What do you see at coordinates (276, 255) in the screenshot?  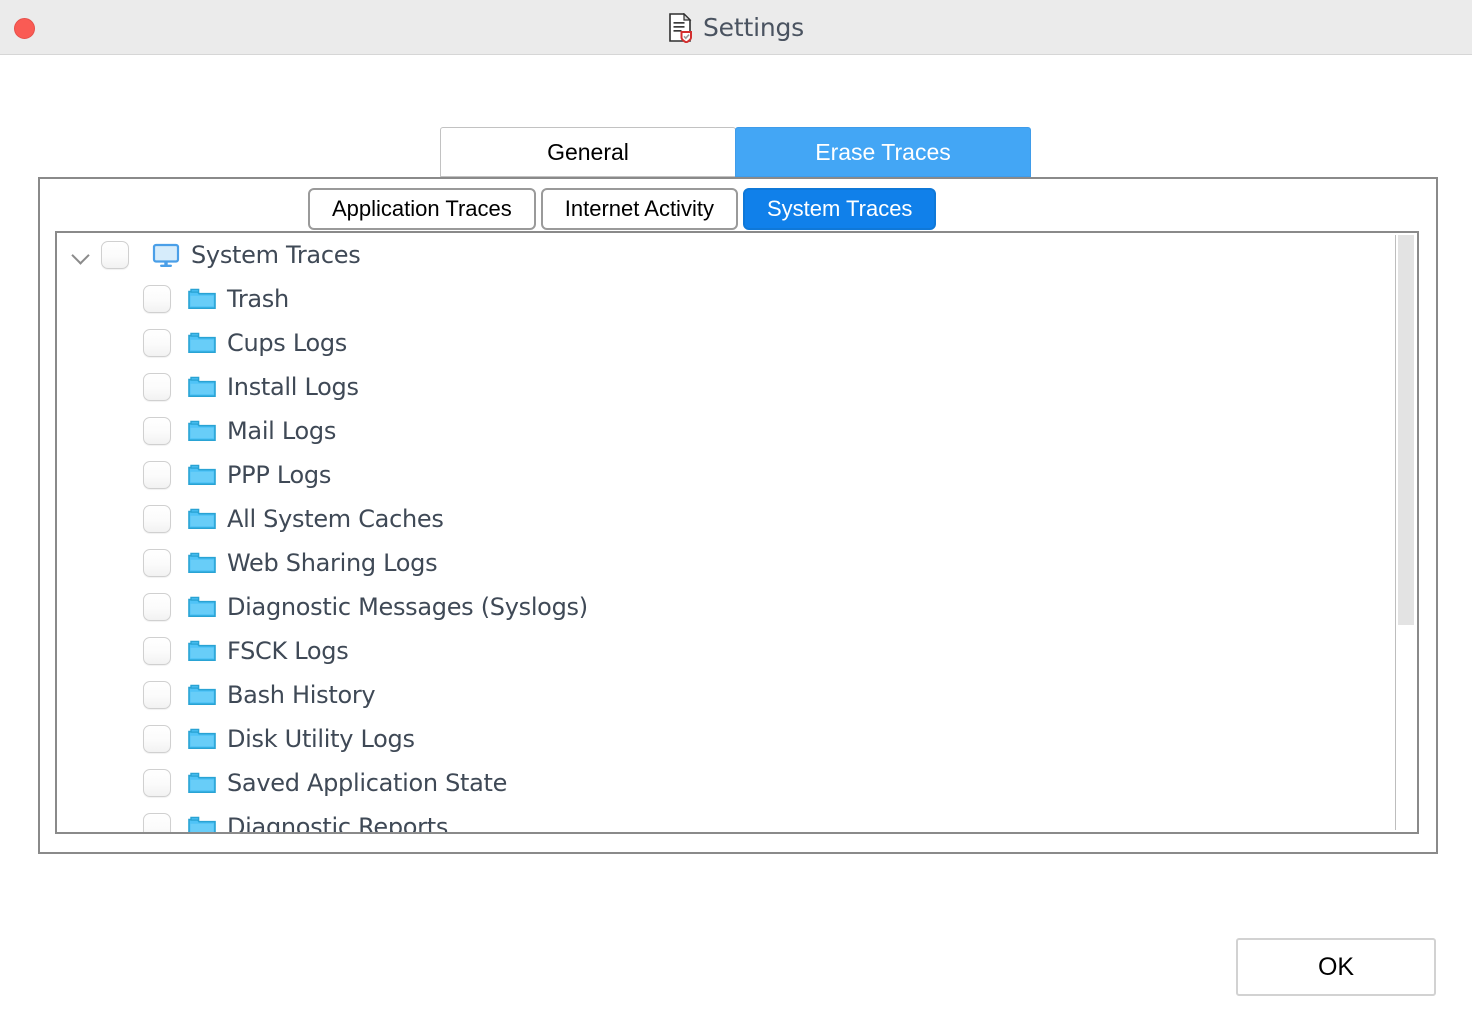 I see `tree-root-label: System Traces` at bounding box center [276, 255].